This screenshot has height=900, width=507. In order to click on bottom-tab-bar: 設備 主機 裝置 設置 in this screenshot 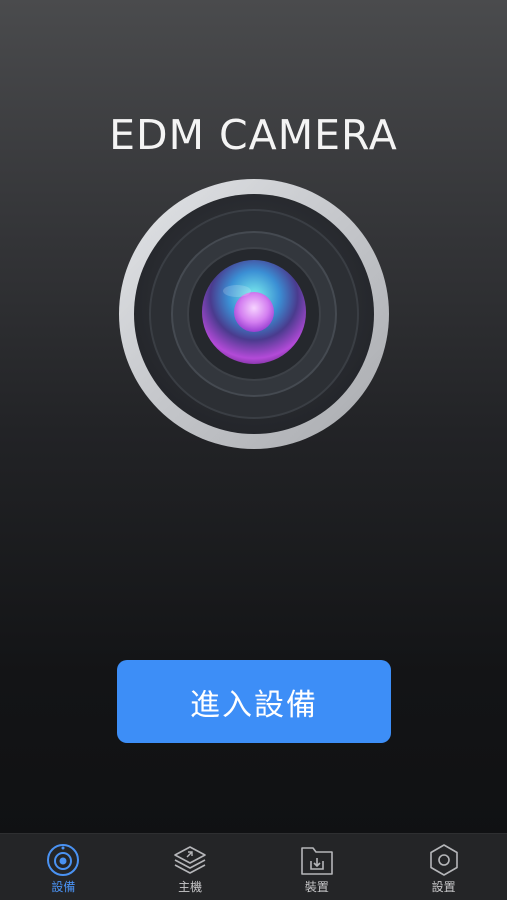, I will do `click(253, 866)`.